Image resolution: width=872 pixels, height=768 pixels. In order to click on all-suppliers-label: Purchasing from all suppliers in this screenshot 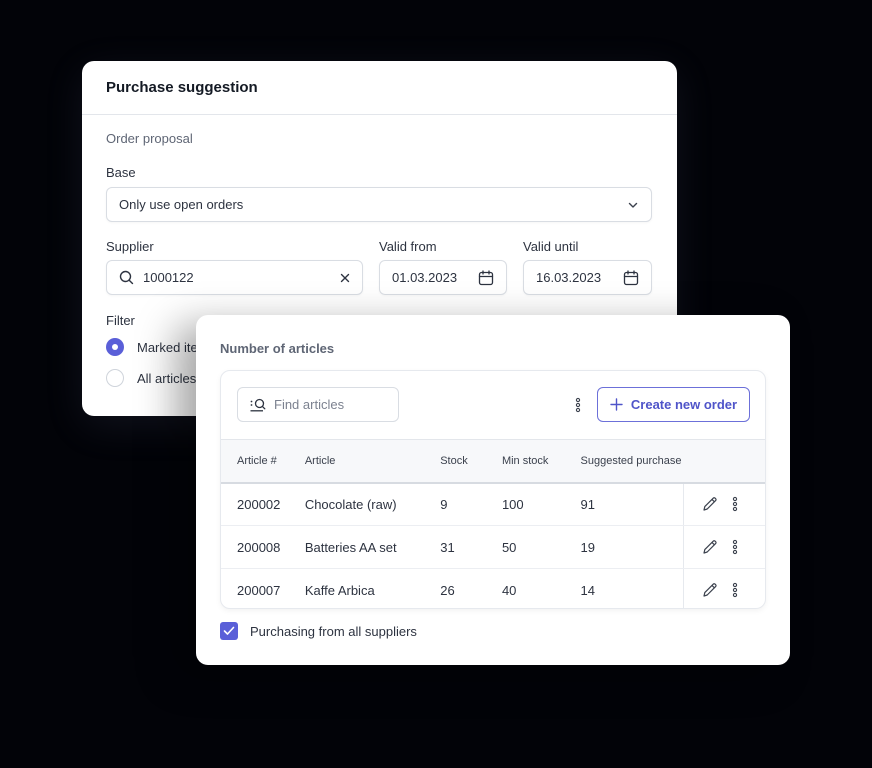, I will do `click(333, 631)`.